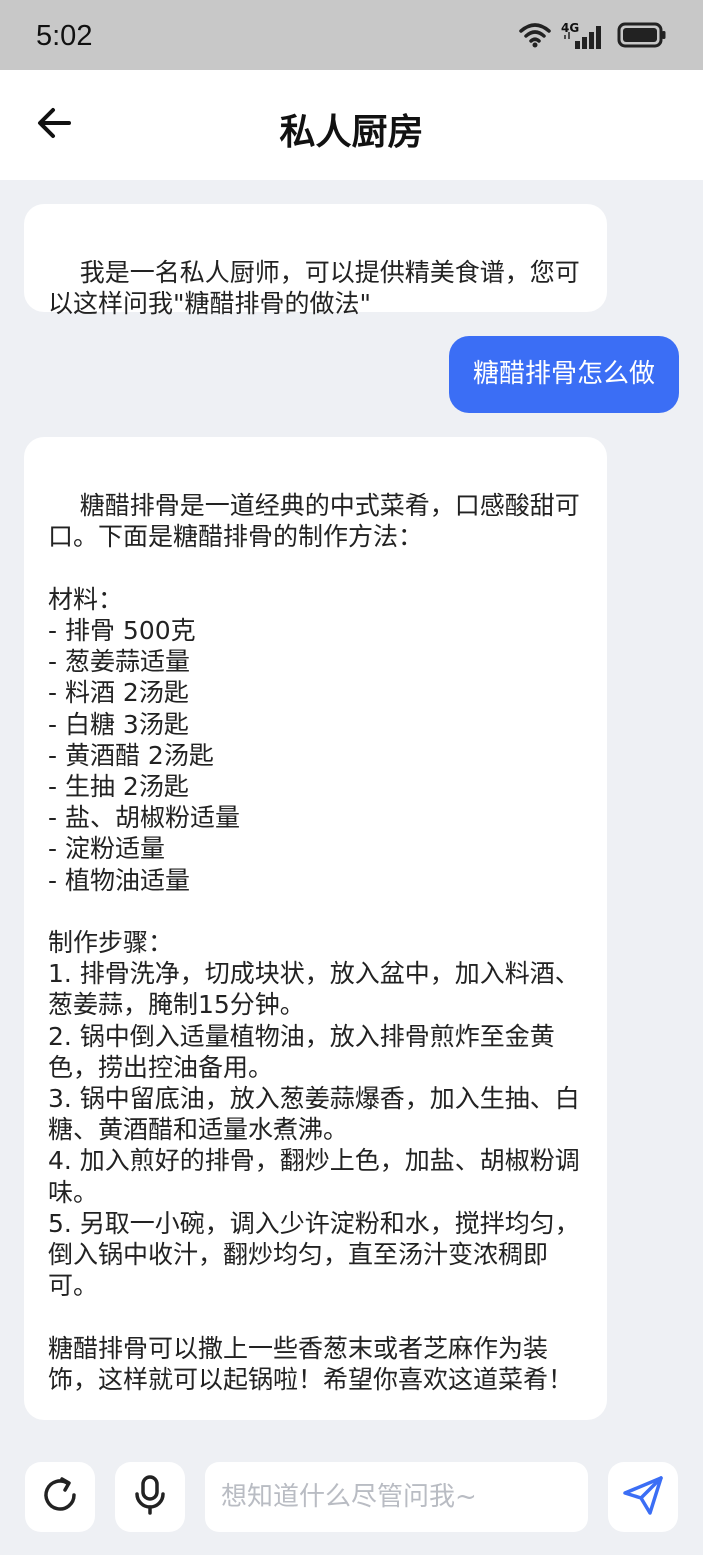 This screenshot has width=703, height=1555. I want to click on send-icon, so click(643, 1497).